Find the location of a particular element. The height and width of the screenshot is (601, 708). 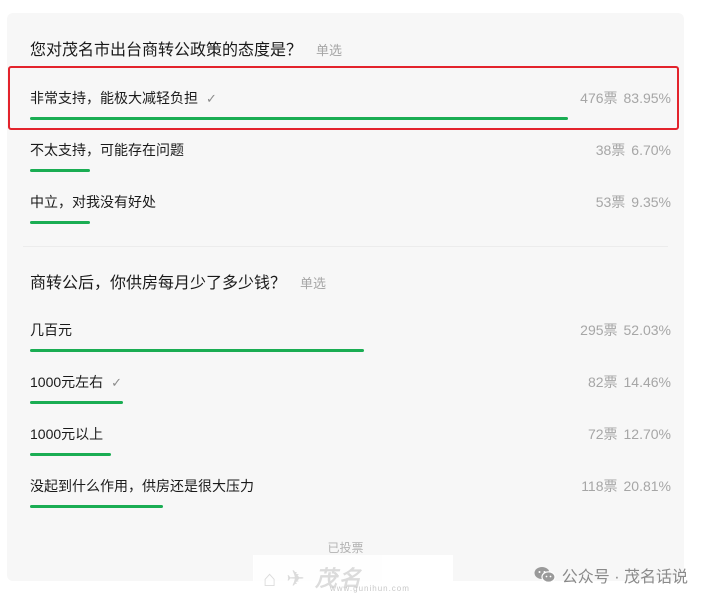

question-2-title: 商转公后，你供房每月少了多少钱？ 单选 is located at coordinates (178, 281).